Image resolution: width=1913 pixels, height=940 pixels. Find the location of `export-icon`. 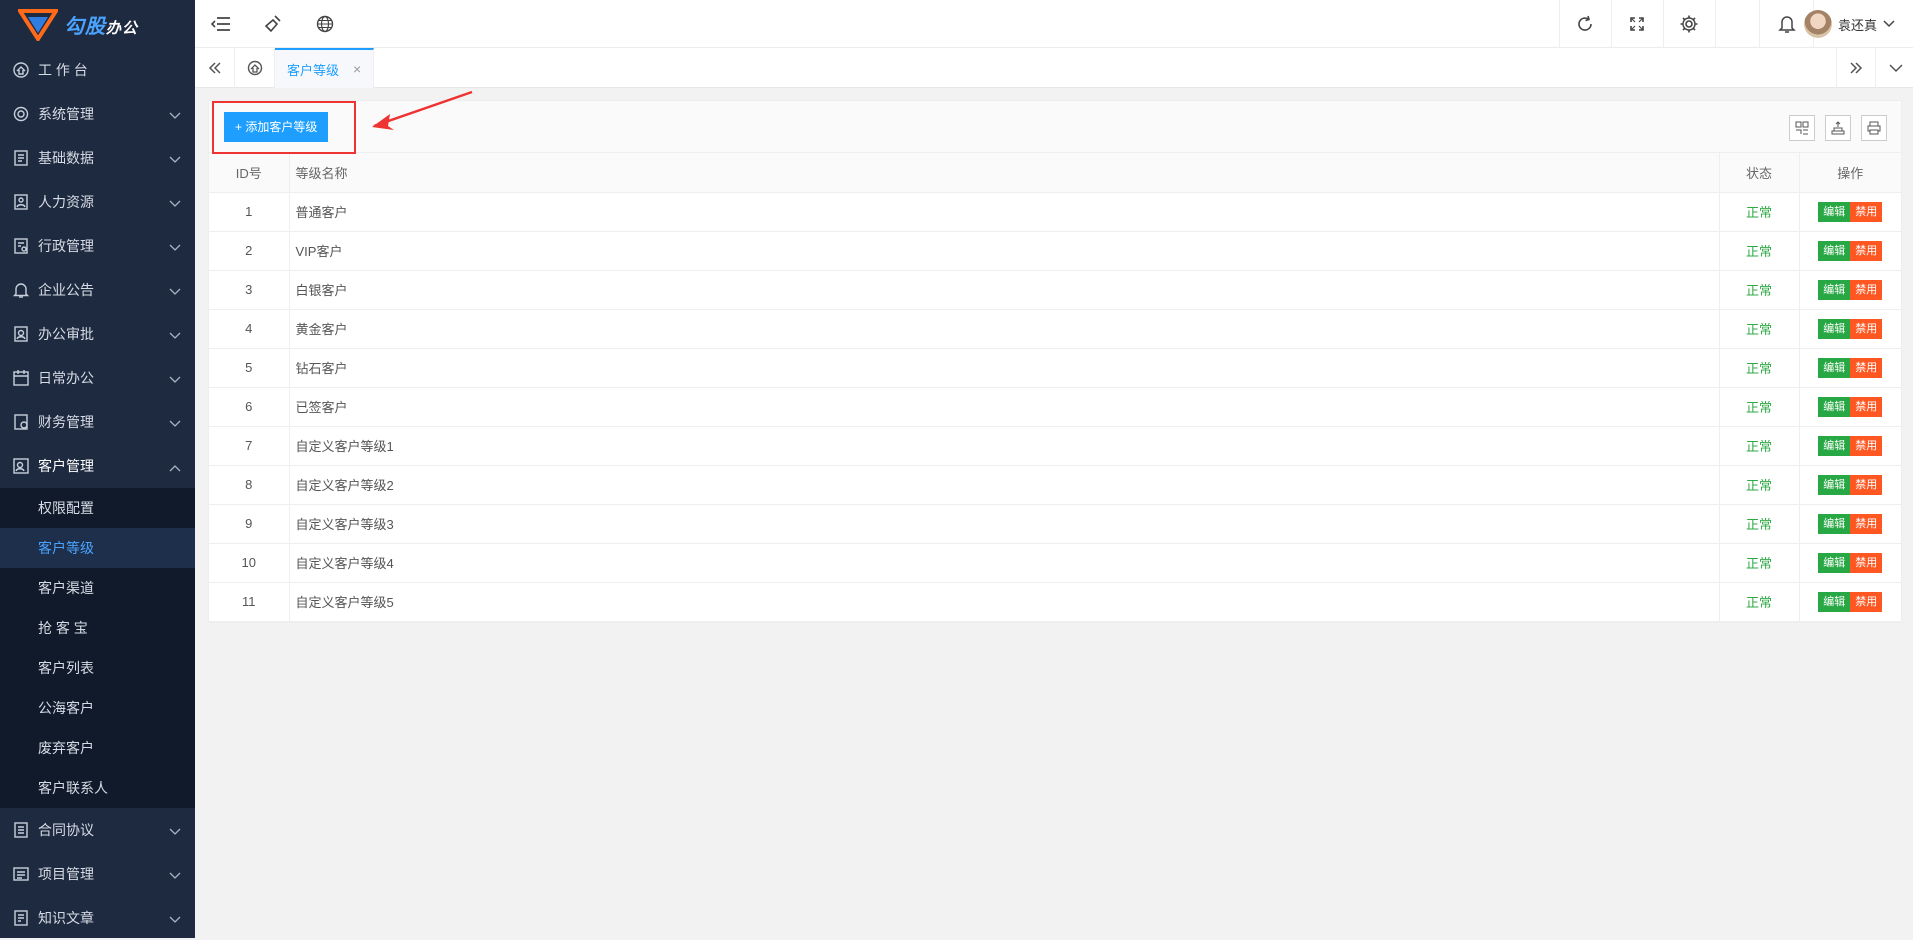

export-icon is located at coordinates (1838, 128).